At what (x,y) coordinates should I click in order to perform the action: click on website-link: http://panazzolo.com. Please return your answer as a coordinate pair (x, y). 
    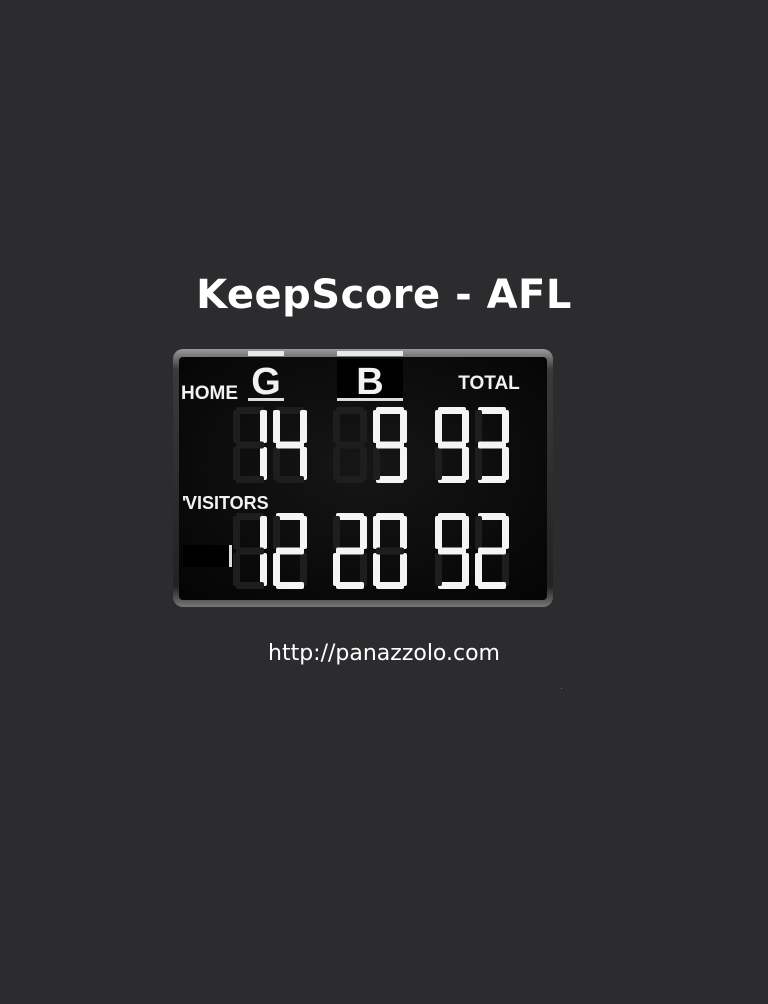
    Looking at the image, I should click on (384, 653).